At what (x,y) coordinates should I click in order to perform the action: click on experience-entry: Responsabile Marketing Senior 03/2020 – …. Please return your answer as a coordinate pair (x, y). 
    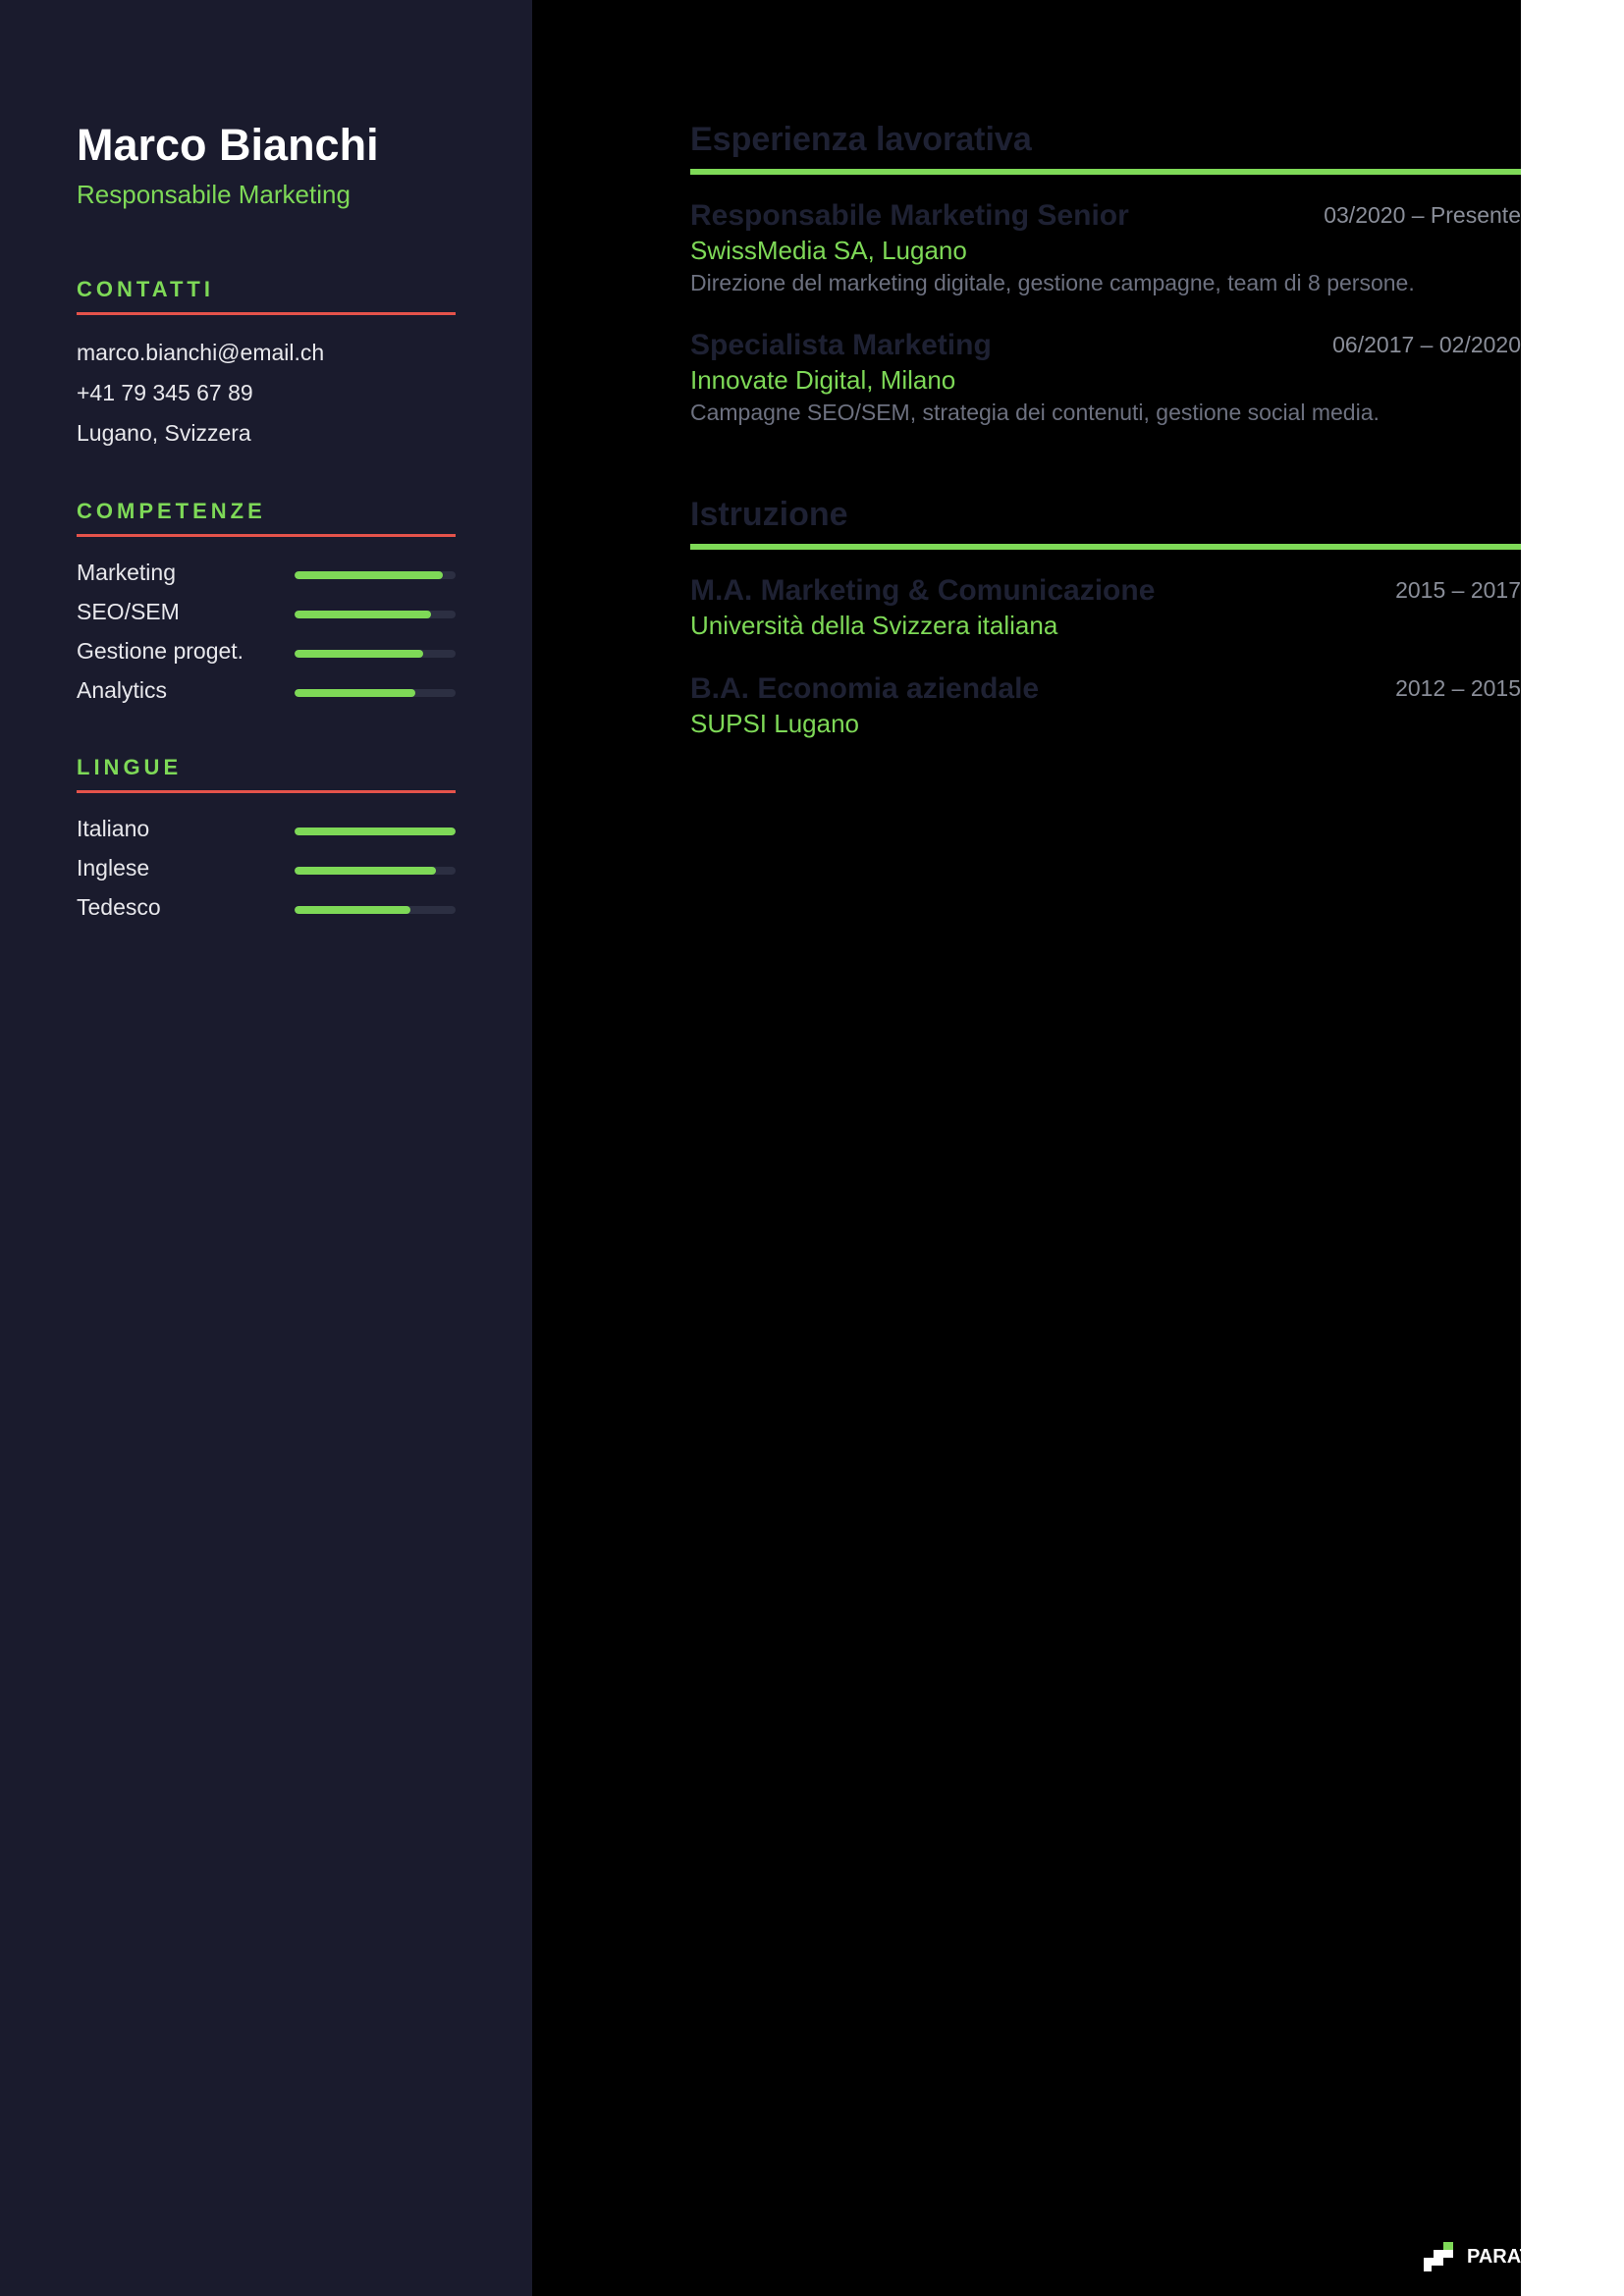
    Looking at the image, I should click on (1105, 248).